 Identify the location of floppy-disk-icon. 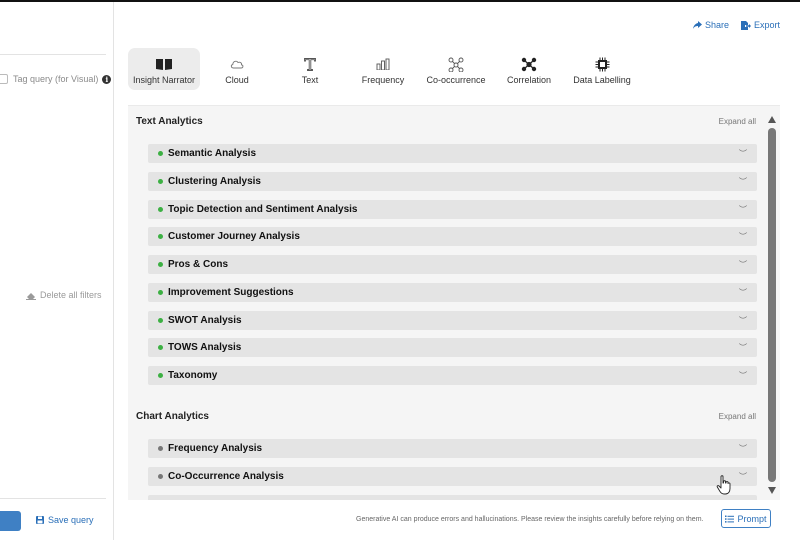
(40, 520).